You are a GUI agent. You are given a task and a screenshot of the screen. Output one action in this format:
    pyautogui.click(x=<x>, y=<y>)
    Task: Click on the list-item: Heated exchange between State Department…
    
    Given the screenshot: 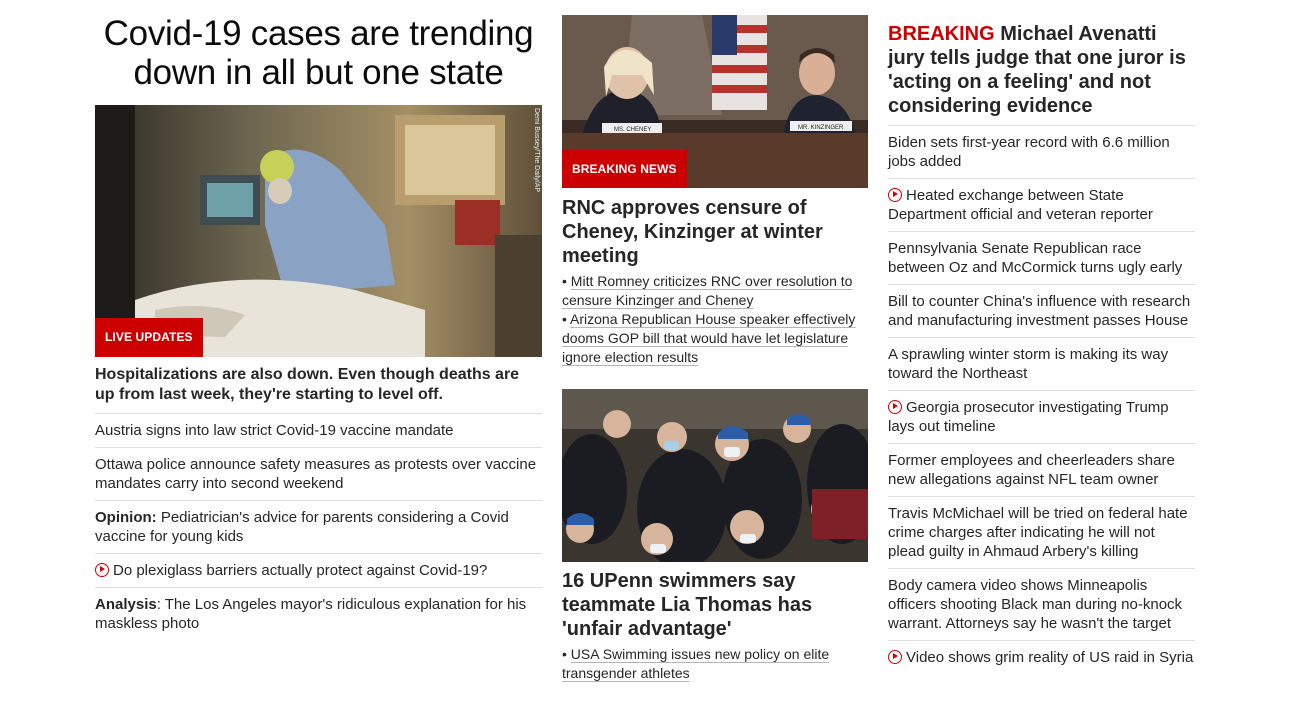 What is the action you would take?
    pyautogui.click(x=1041, y=205)
    